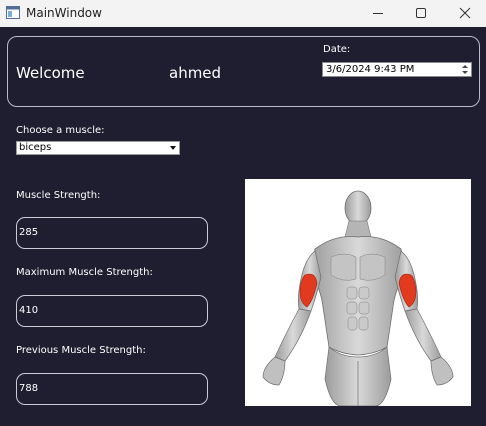 The width and height of the screenshot is (486, 426). What do you see at coordinates (173, 148) in the screenshot?
I see `chevron-down-icon` at bounding box center [173, 148].